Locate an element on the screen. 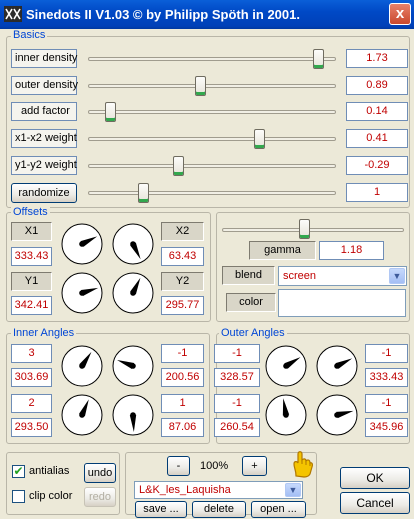 The height and width of the screenshot is (519, 414). redo-button: redo is located at coordinates (100, 497).